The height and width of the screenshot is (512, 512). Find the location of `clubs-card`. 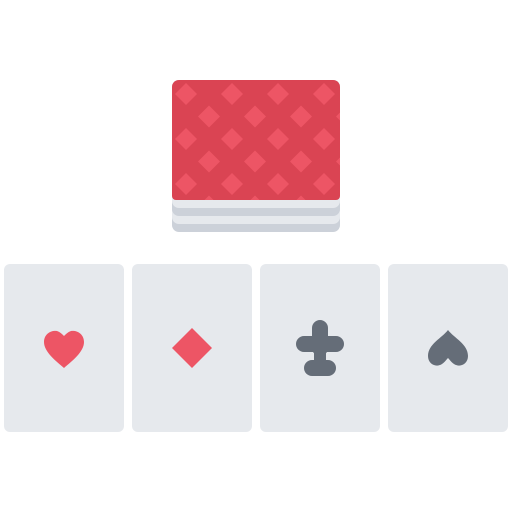

clubs-card is located at coordinates (320, 348).